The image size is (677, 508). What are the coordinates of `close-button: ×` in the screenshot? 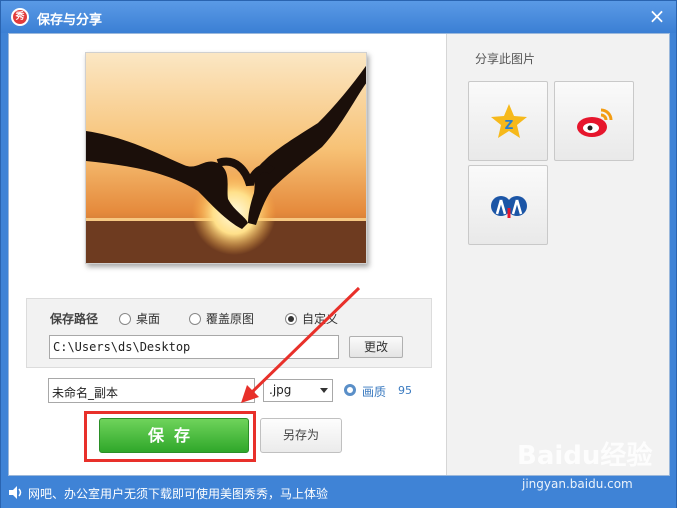 It's located at (657, 16).